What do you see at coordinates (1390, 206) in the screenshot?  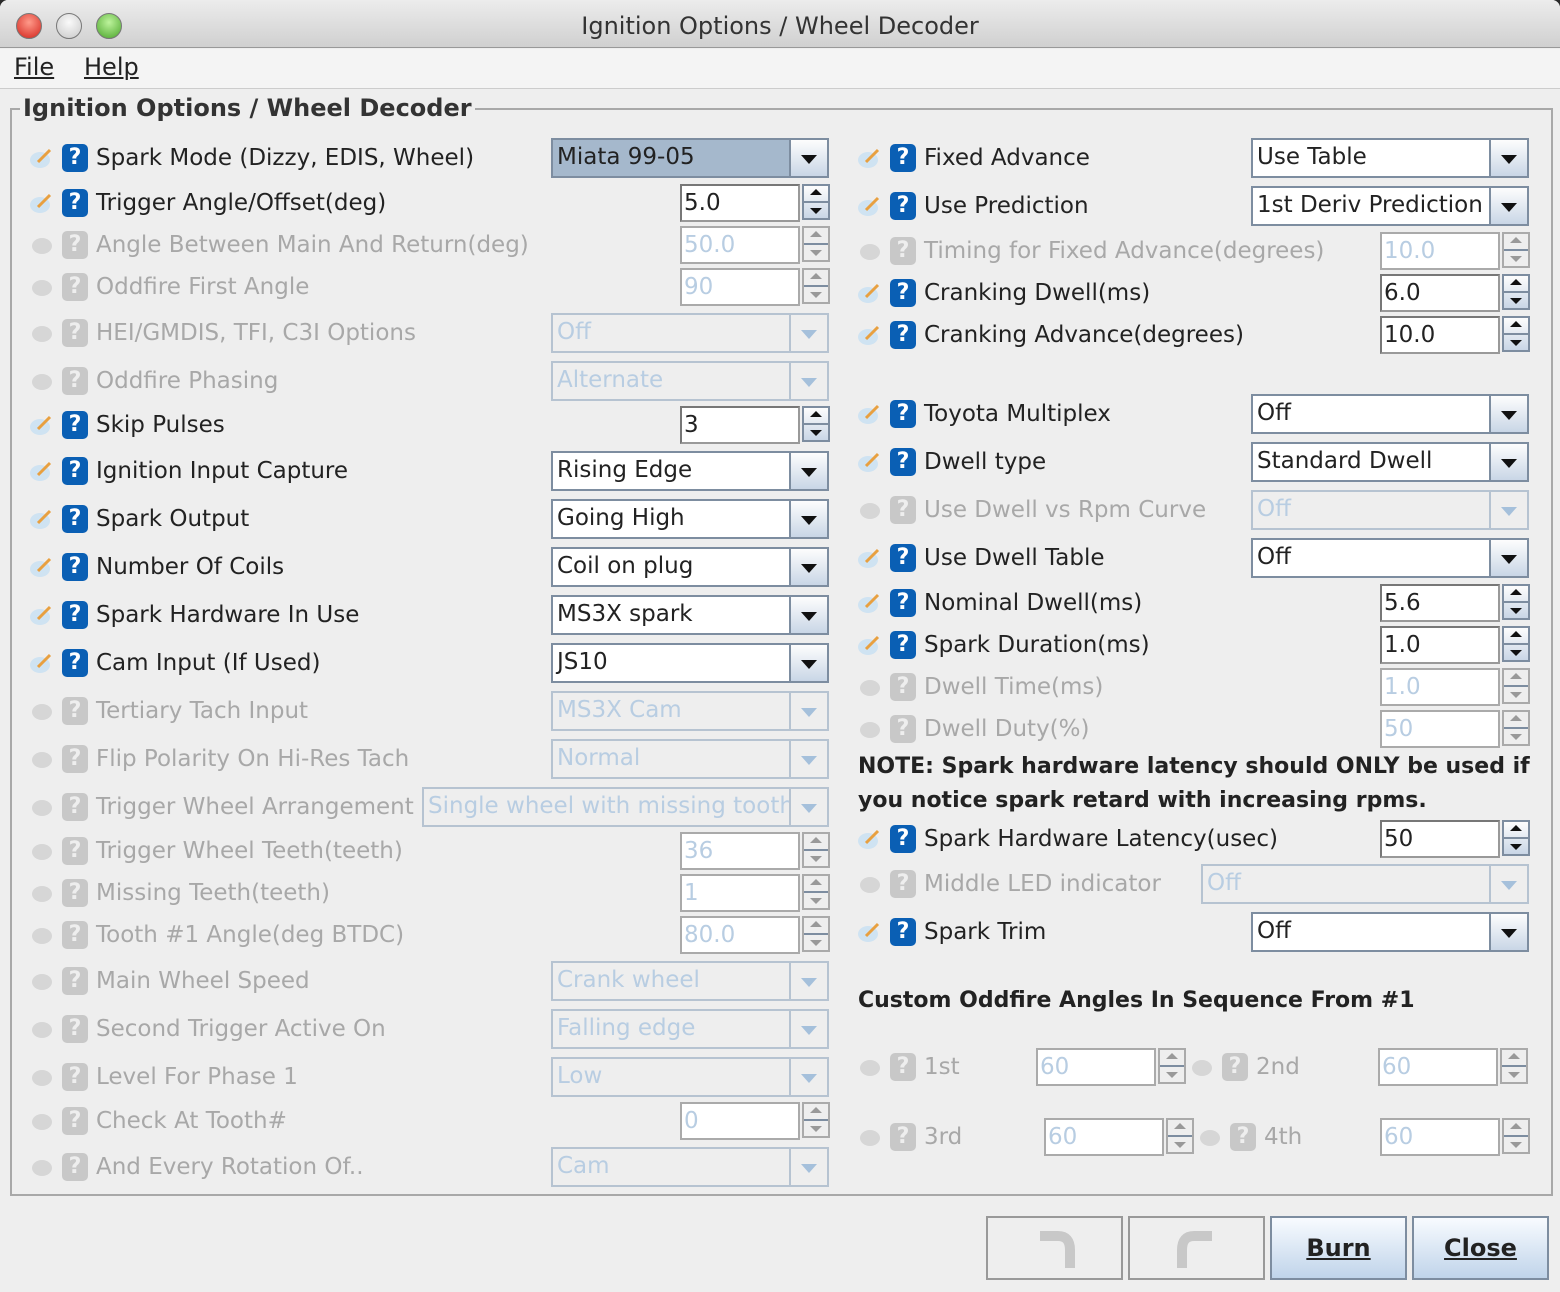 I see `setting-dropdown: 1st Deriv Prediction` at bounding box center [1390, 206].